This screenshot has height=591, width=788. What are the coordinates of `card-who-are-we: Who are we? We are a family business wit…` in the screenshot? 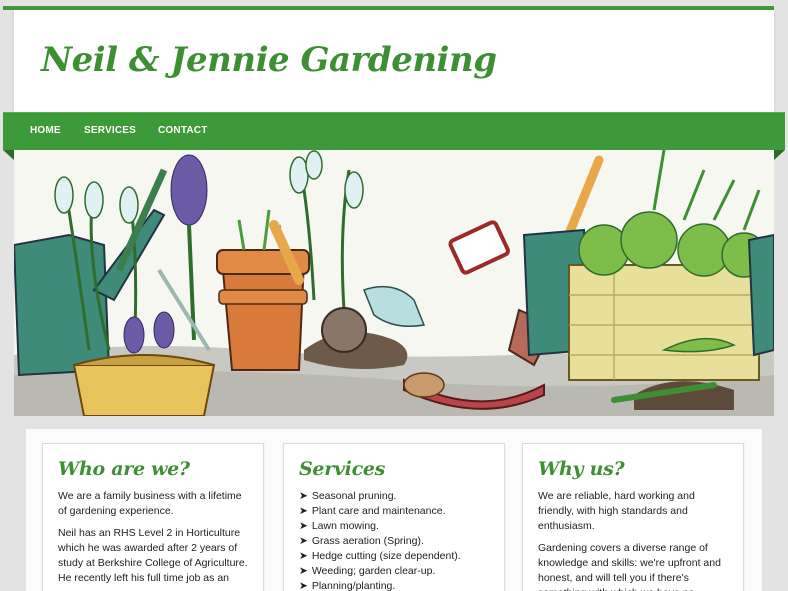 It's located at (153, 517).